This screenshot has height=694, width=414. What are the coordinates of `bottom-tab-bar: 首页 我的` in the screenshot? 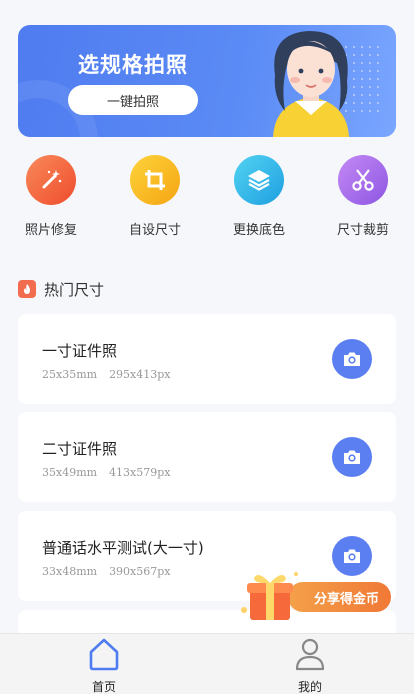 It's located at (207, 663).